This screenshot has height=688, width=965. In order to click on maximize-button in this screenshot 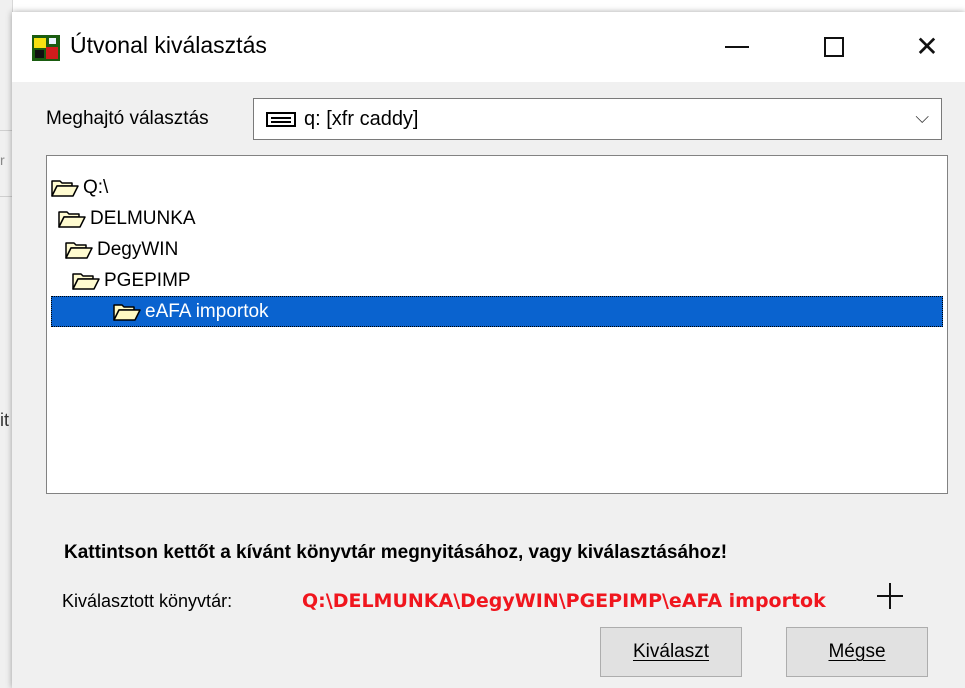, I will do `click(834, 47)`.